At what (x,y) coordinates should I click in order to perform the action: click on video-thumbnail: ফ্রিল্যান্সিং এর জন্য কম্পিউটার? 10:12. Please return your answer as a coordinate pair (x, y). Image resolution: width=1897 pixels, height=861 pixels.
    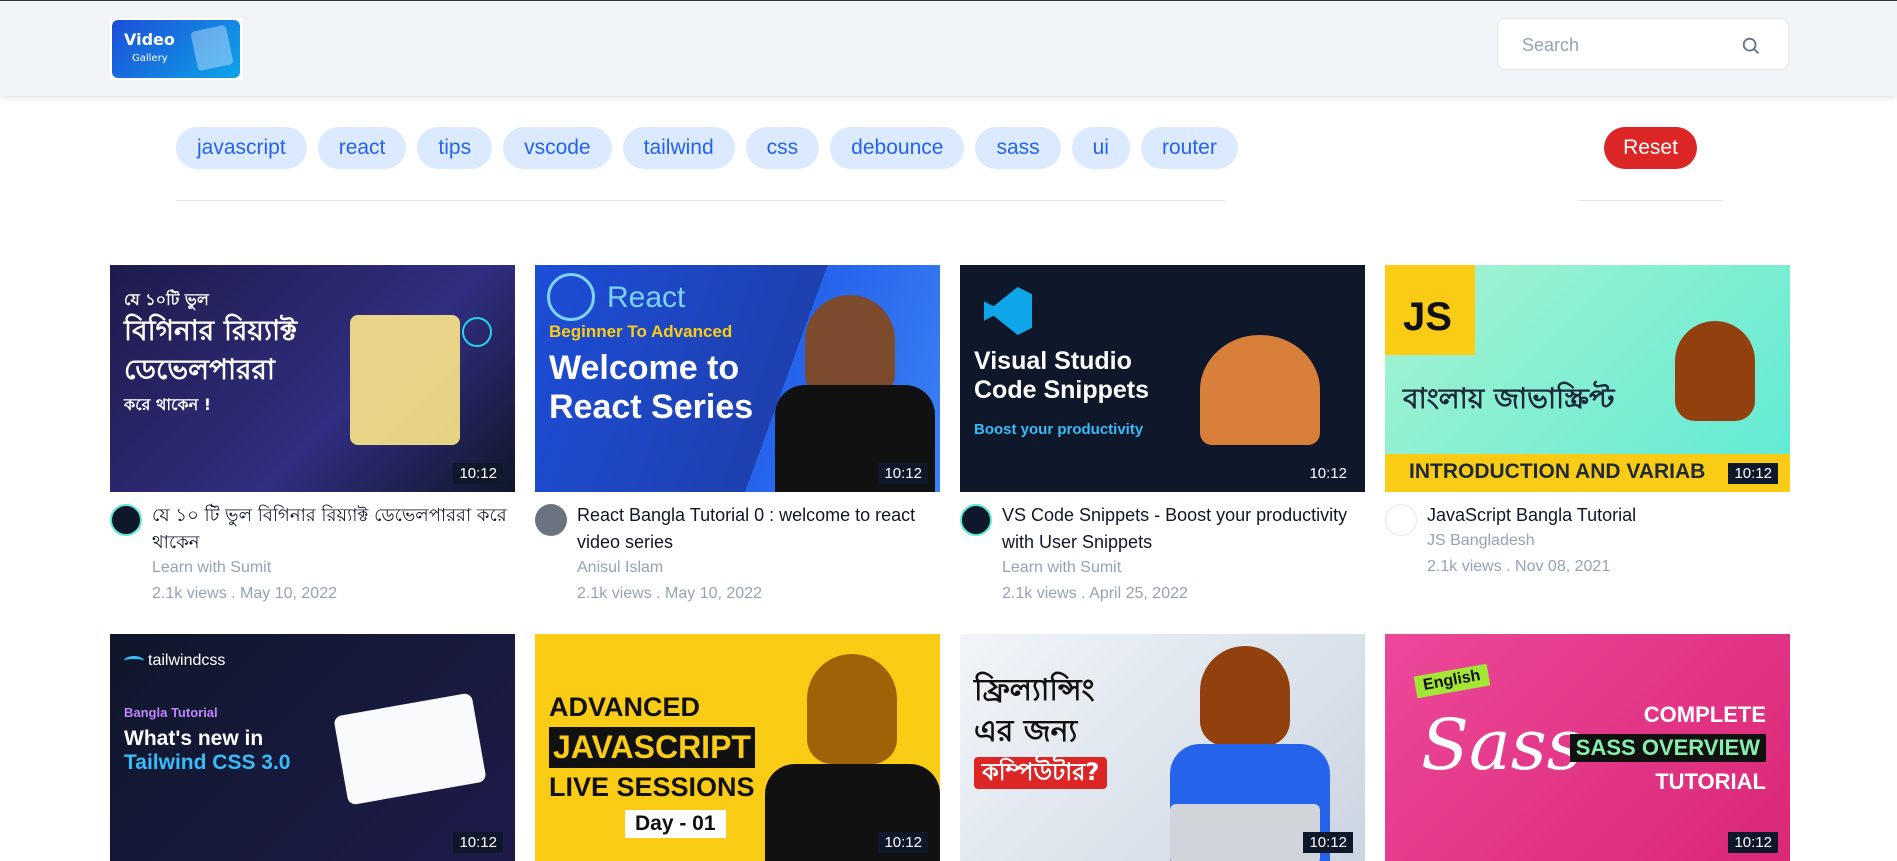
    Looking at the image, I should click on (1162, 747).